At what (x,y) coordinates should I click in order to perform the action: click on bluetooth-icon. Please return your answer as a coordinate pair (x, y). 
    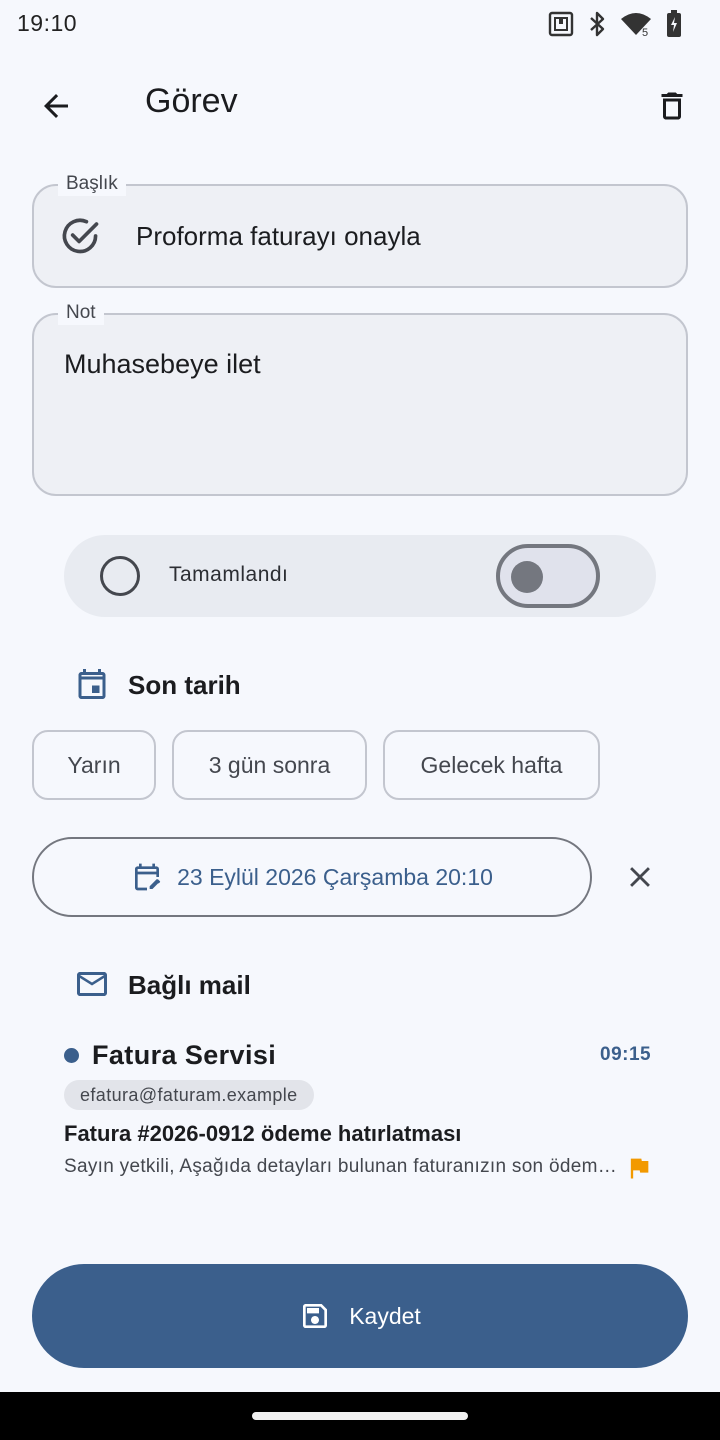
    Looking at the image, I should click on (597, 24).